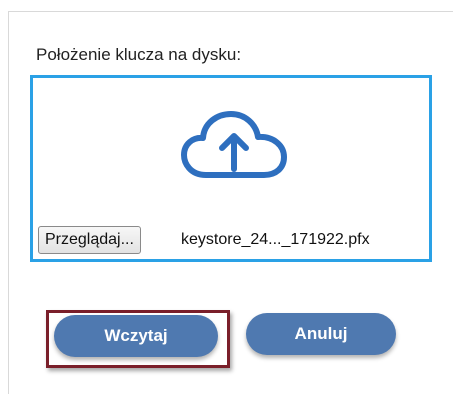 This screenshot has width=453, height=394. What do you see at coordinates (234, 144) in the screenshot?
I see `cloud-upload-icon` at bounding box center [234, 144].